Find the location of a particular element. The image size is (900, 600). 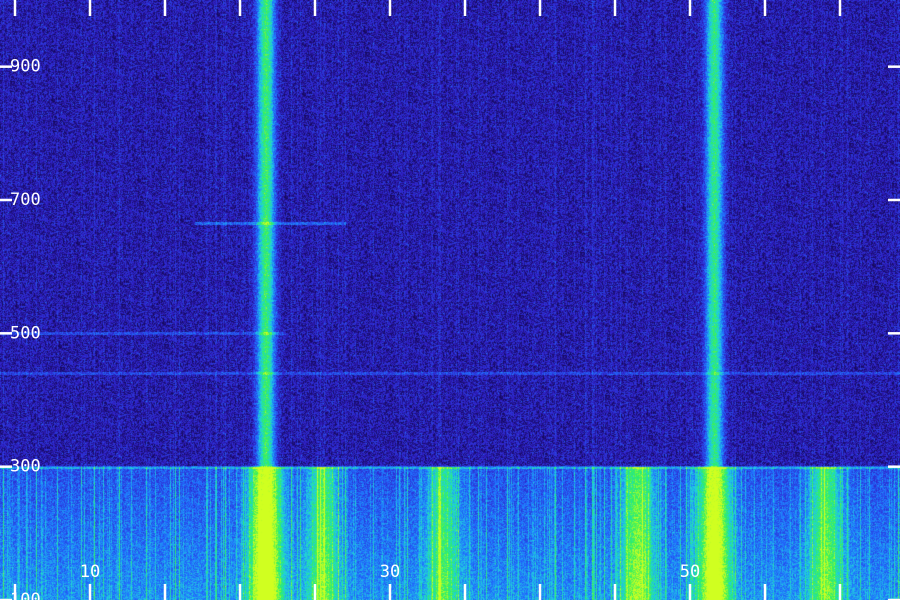

y-tick-label-900: 900 is located at coordinates (25, 67).